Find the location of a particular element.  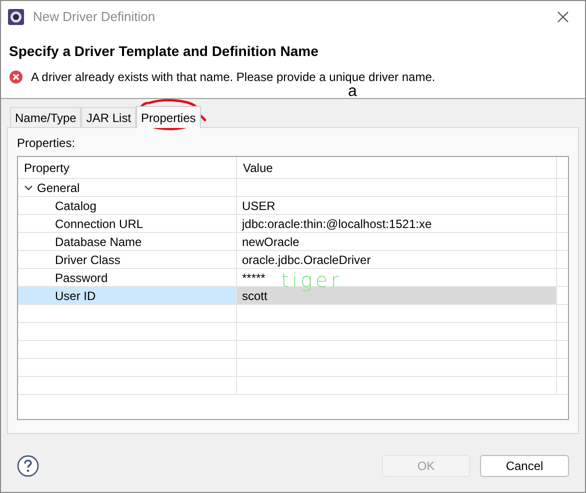

property-value: jdbc:oracle:thin:@localhost:1521:xe is located at coordinates (337, 224).